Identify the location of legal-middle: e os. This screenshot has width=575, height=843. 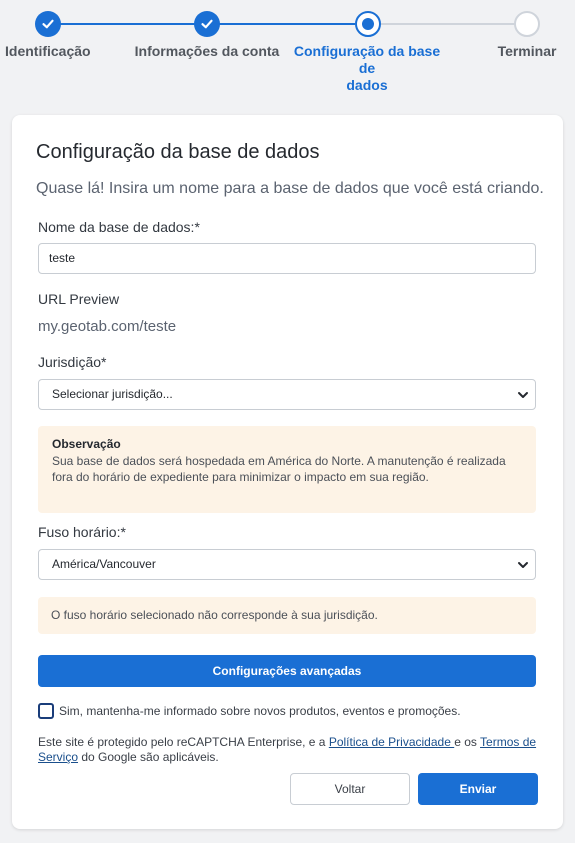
(467, 742).